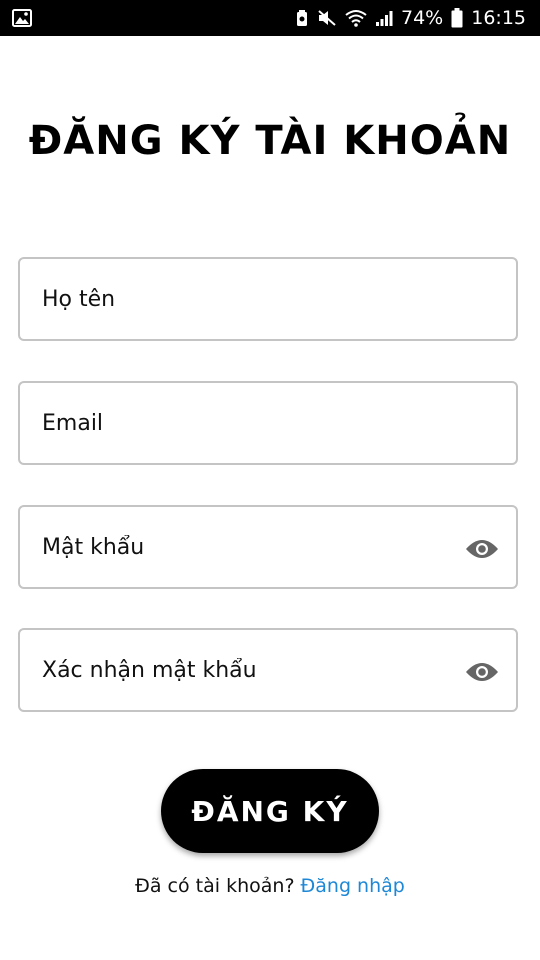 The image size is (540, 960). What do you see at coordinates (457, 18) in the screenshot?
I see `battery-icon` at bounding box center [457, 18].